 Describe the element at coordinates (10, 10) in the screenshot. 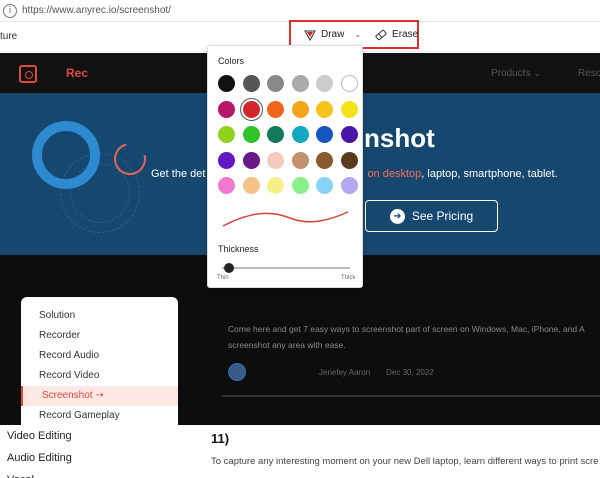

I see `info-icon: i` at that location.